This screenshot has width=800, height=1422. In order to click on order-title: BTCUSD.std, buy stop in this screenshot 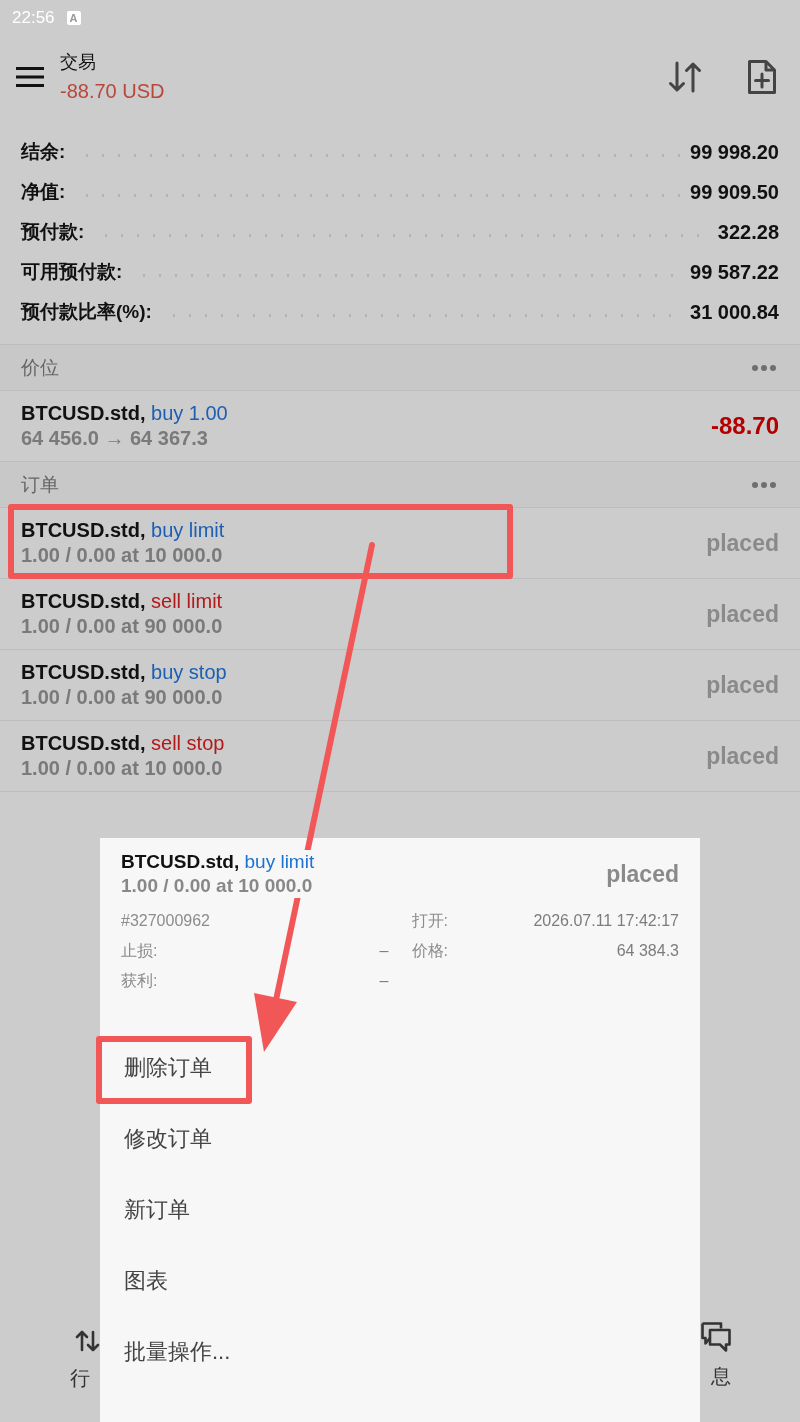, I will do `click(124, 672)`.